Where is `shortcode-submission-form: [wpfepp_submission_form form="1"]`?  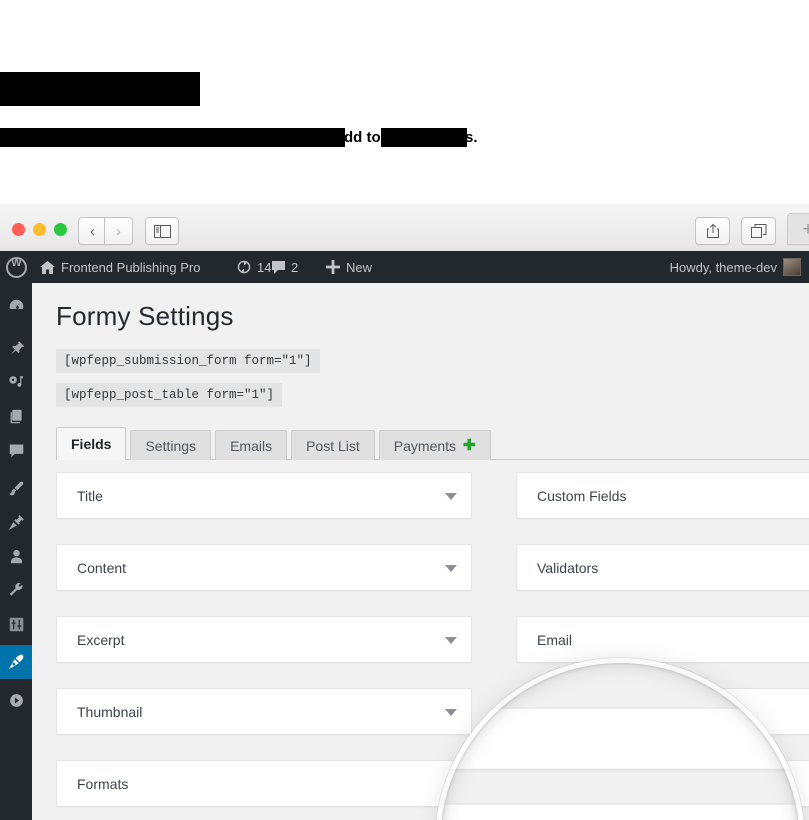
shortcode-submission-form: [wpfepp_submission_form form="1"] is located at coordinates (188, 361).